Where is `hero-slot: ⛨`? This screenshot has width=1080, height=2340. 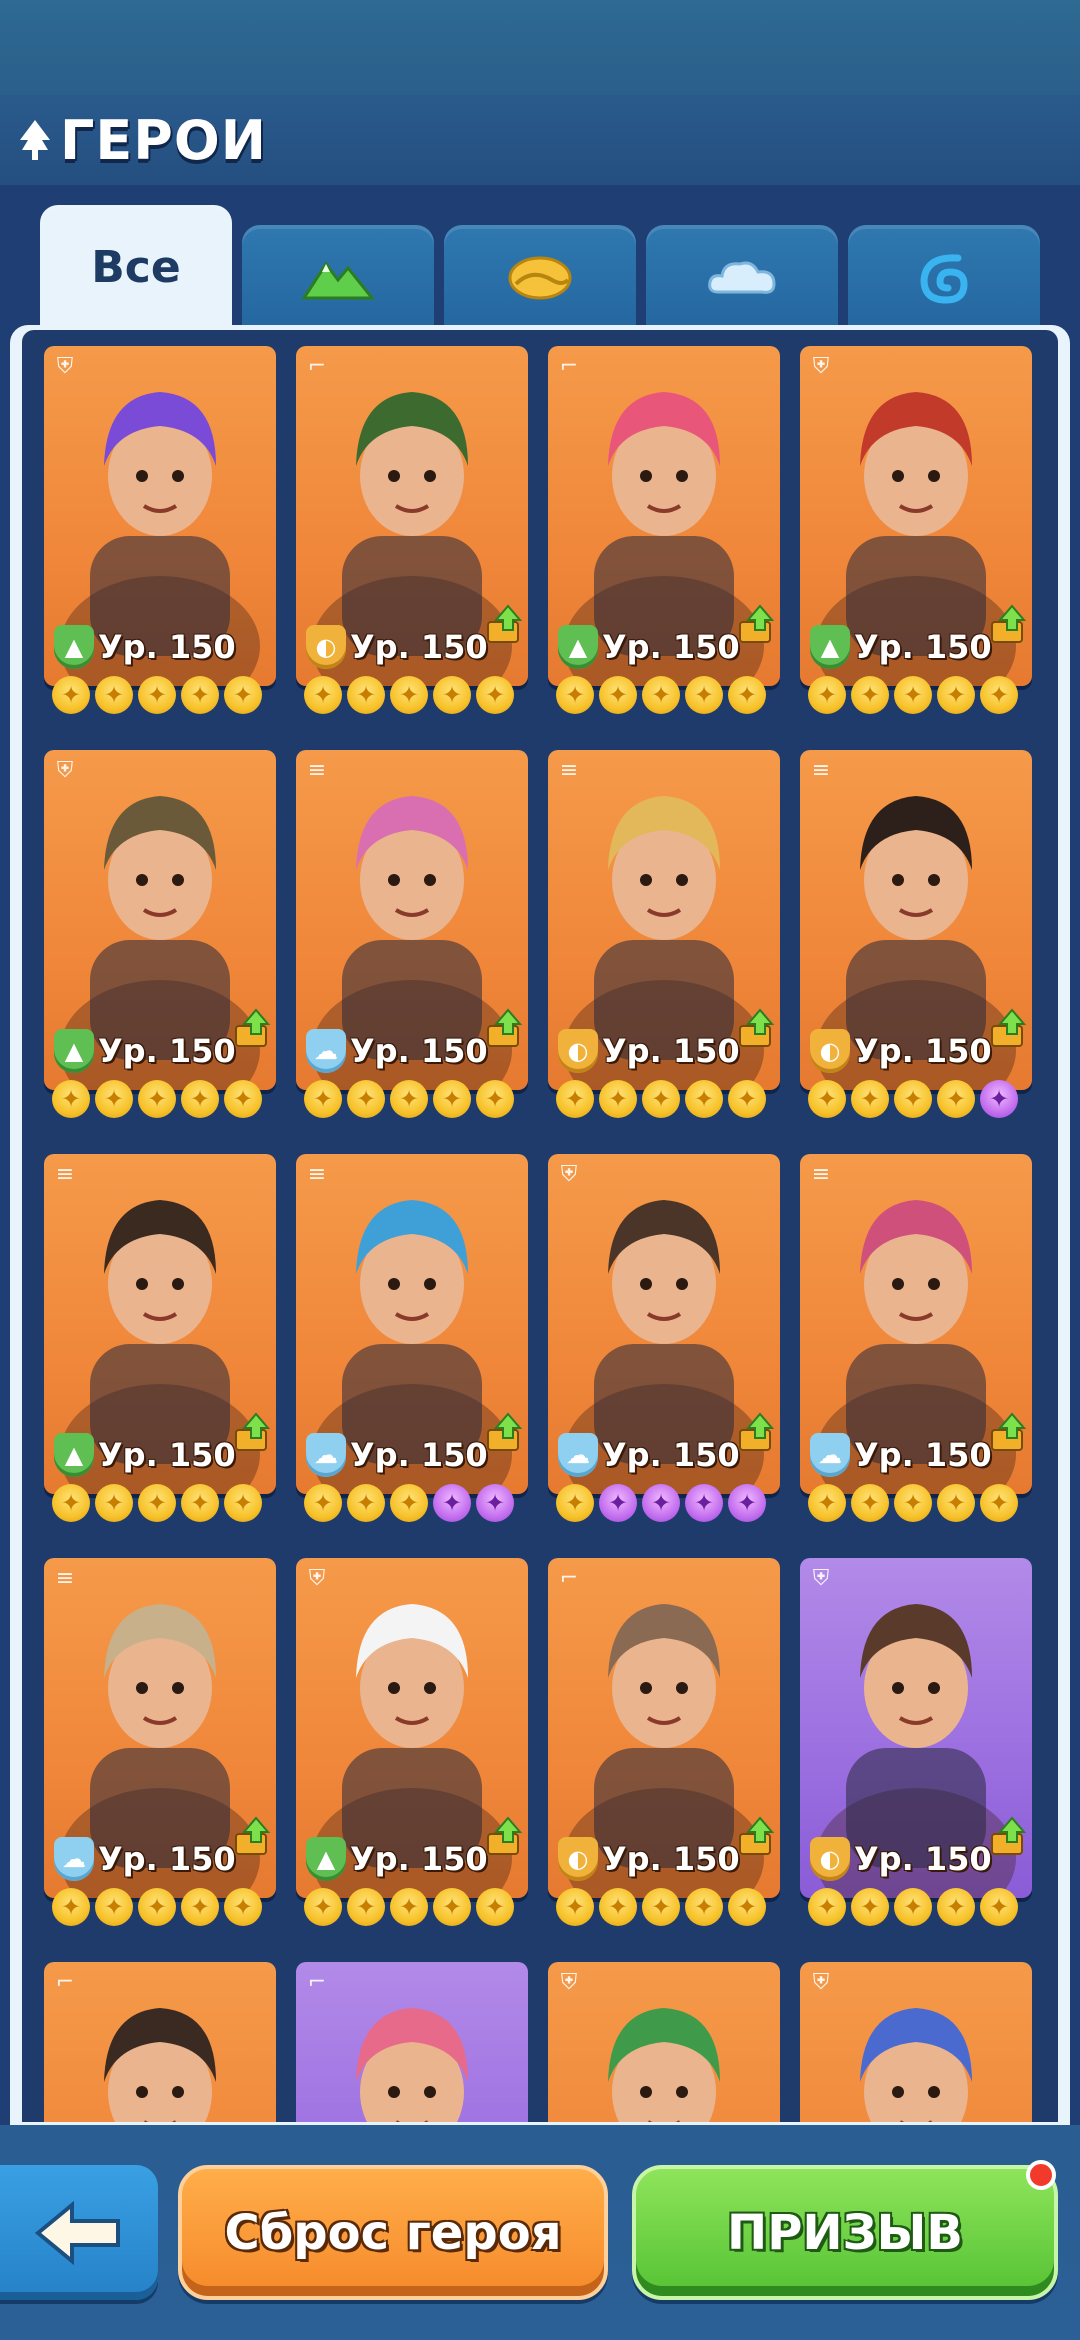
hero-slot: ⛨ is located at coordinates (916, 2042).